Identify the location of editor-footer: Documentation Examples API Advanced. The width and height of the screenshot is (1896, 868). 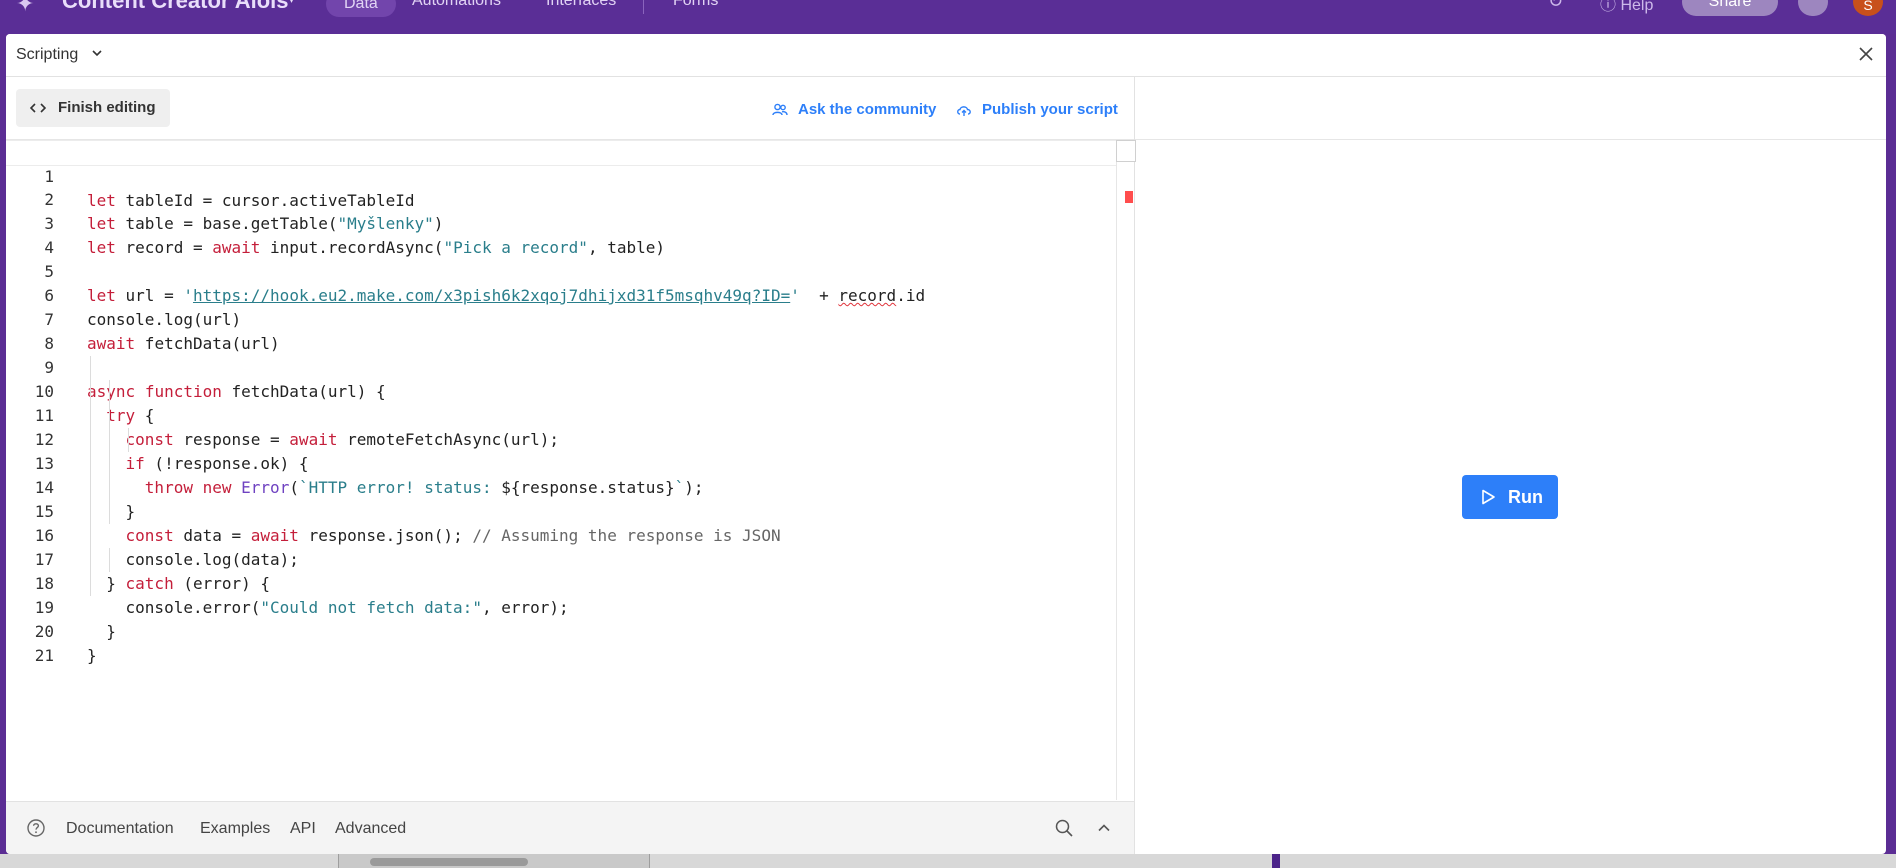
(570, 827).